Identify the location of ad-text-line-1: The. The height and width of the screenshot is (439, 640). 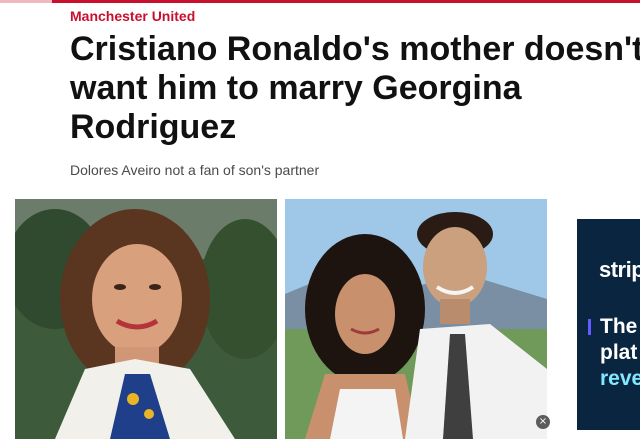
(619, 326).